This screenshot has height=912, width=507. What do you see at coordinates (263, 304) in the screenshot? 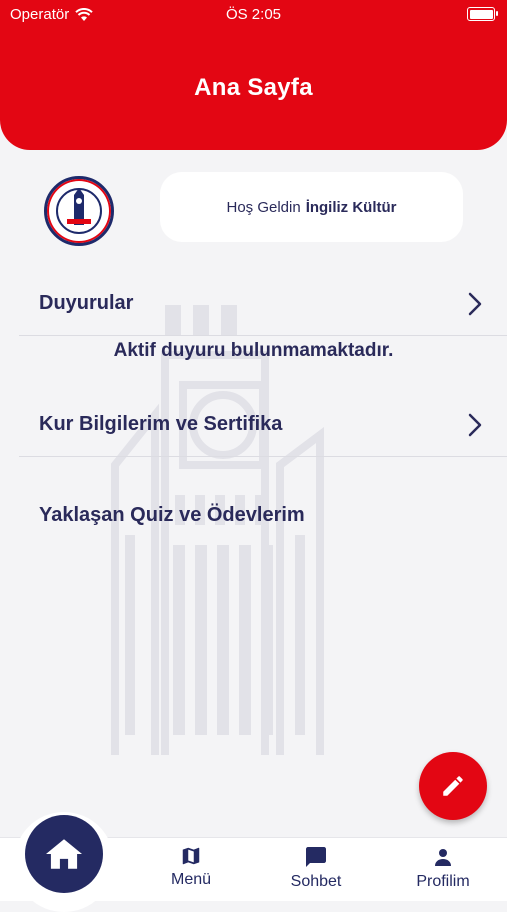
I see `announcements-row: Duyurular` at bounding box center [263, 304].